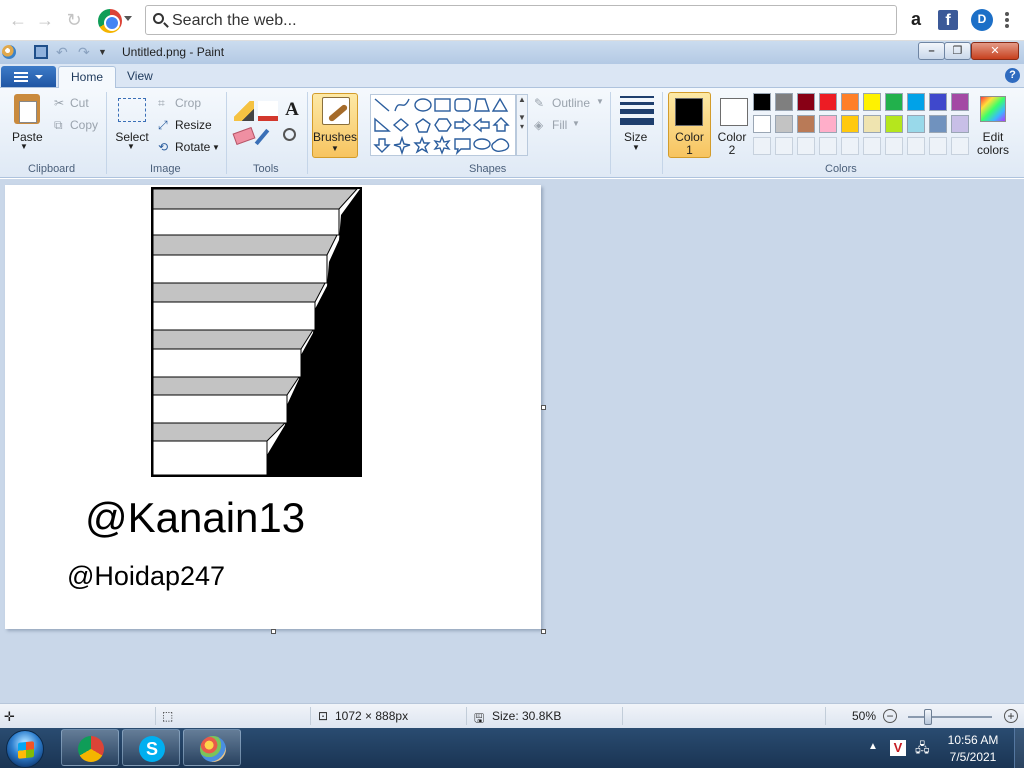 The image size is (1024, 768). What do you see at coordinates (950, 717) in the screenshot?
I see `zoom-slider` at bounding box center [950, 717].